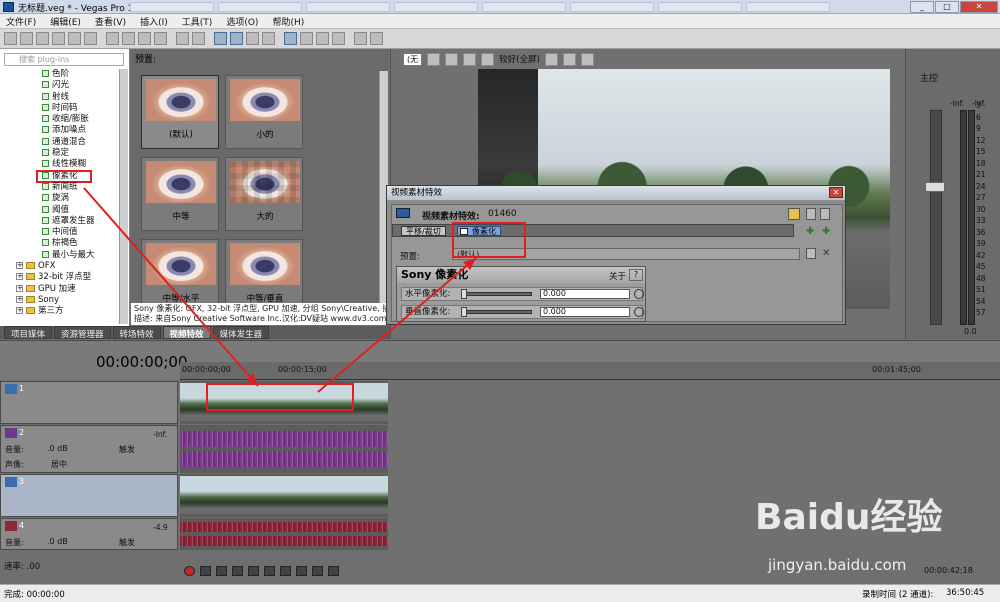 The image size is (1000, 602). I want to click on status-left: 完成: 00:00:00, so click(34, 595).